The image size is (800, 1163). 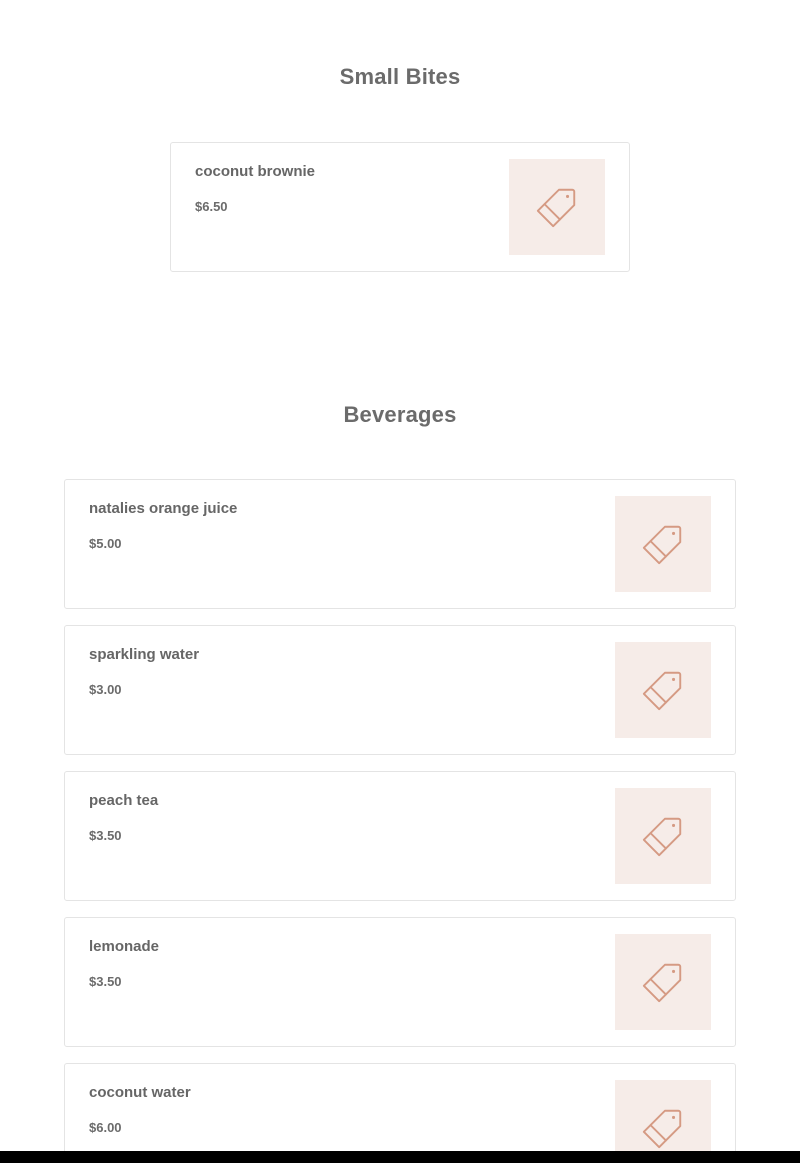 I want to click on menu-item-card: lemonade $3.50, so click(x=400, y=982).